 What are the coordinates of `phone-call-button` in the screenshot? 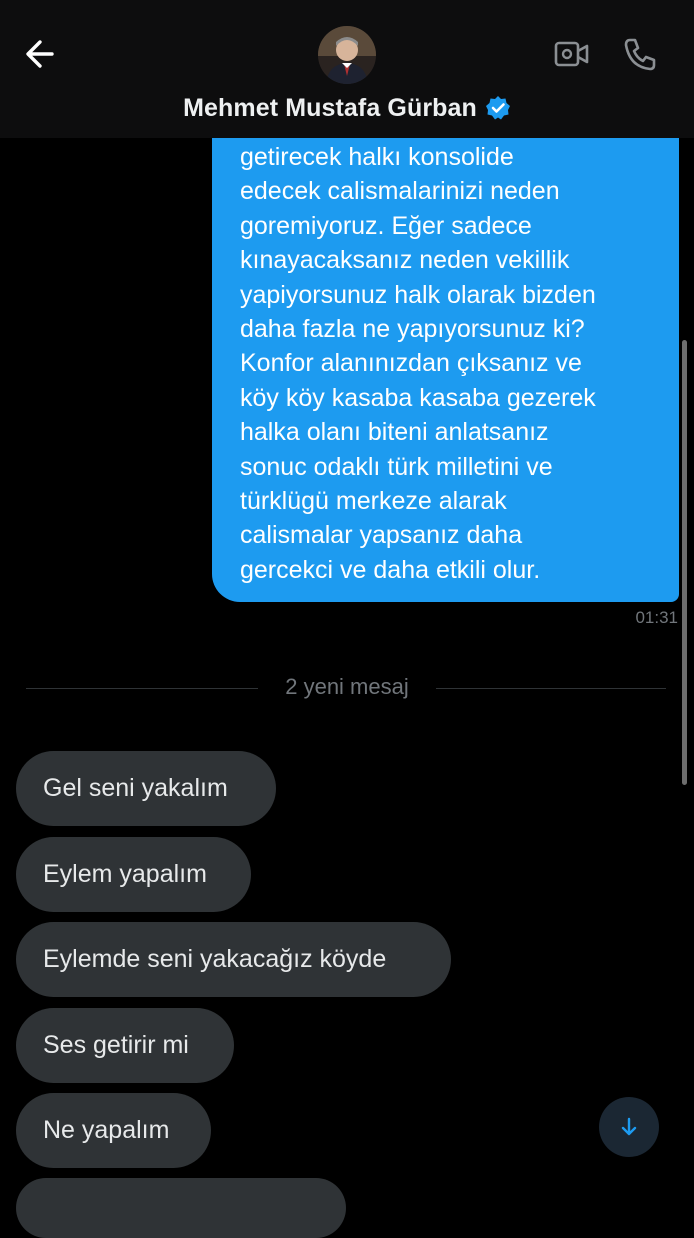 It's located at (640, 54).